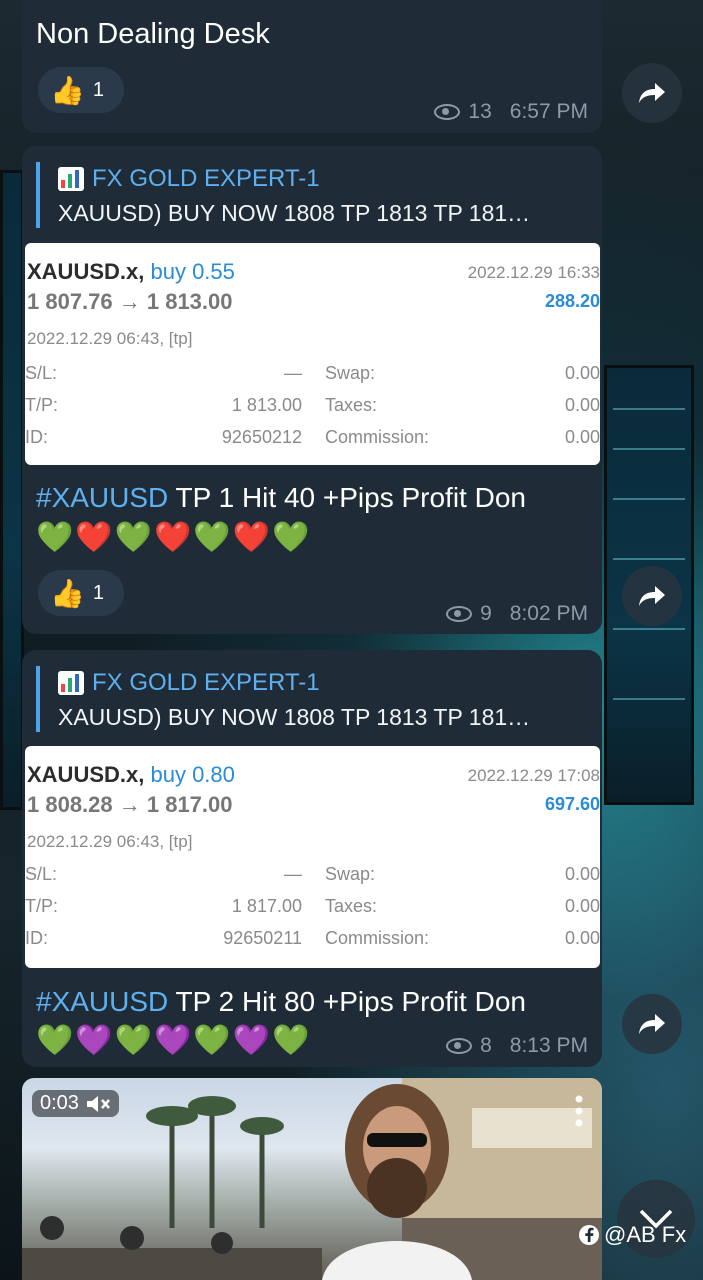 This screenshot has width=703, height=1280. I want to click on duration-text: 0:03, so click(59, 1103).